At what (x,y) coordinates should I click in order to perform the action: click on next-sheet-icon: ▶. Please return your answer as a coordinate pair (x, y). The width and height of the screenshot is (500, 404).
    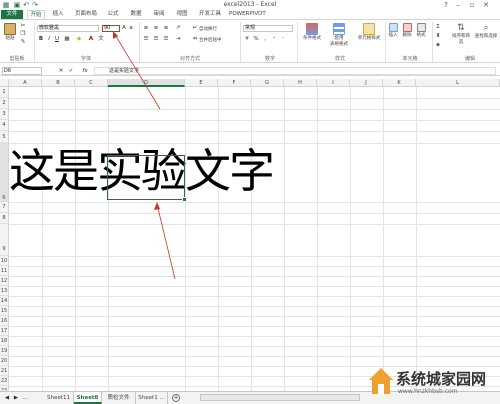
    Looking at the image, I should click on (16, 398).